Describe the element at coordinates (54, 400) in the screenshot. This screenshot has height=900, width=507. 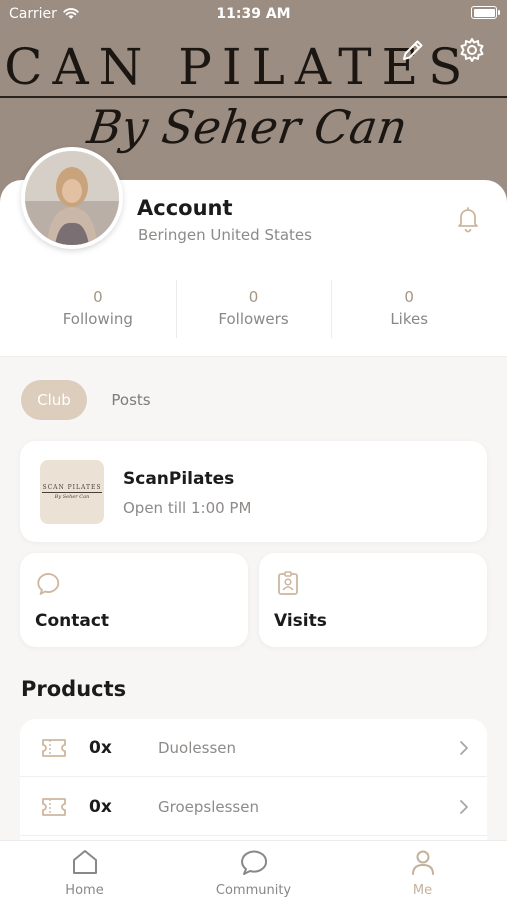
I see `tab-club: Club` at that location.